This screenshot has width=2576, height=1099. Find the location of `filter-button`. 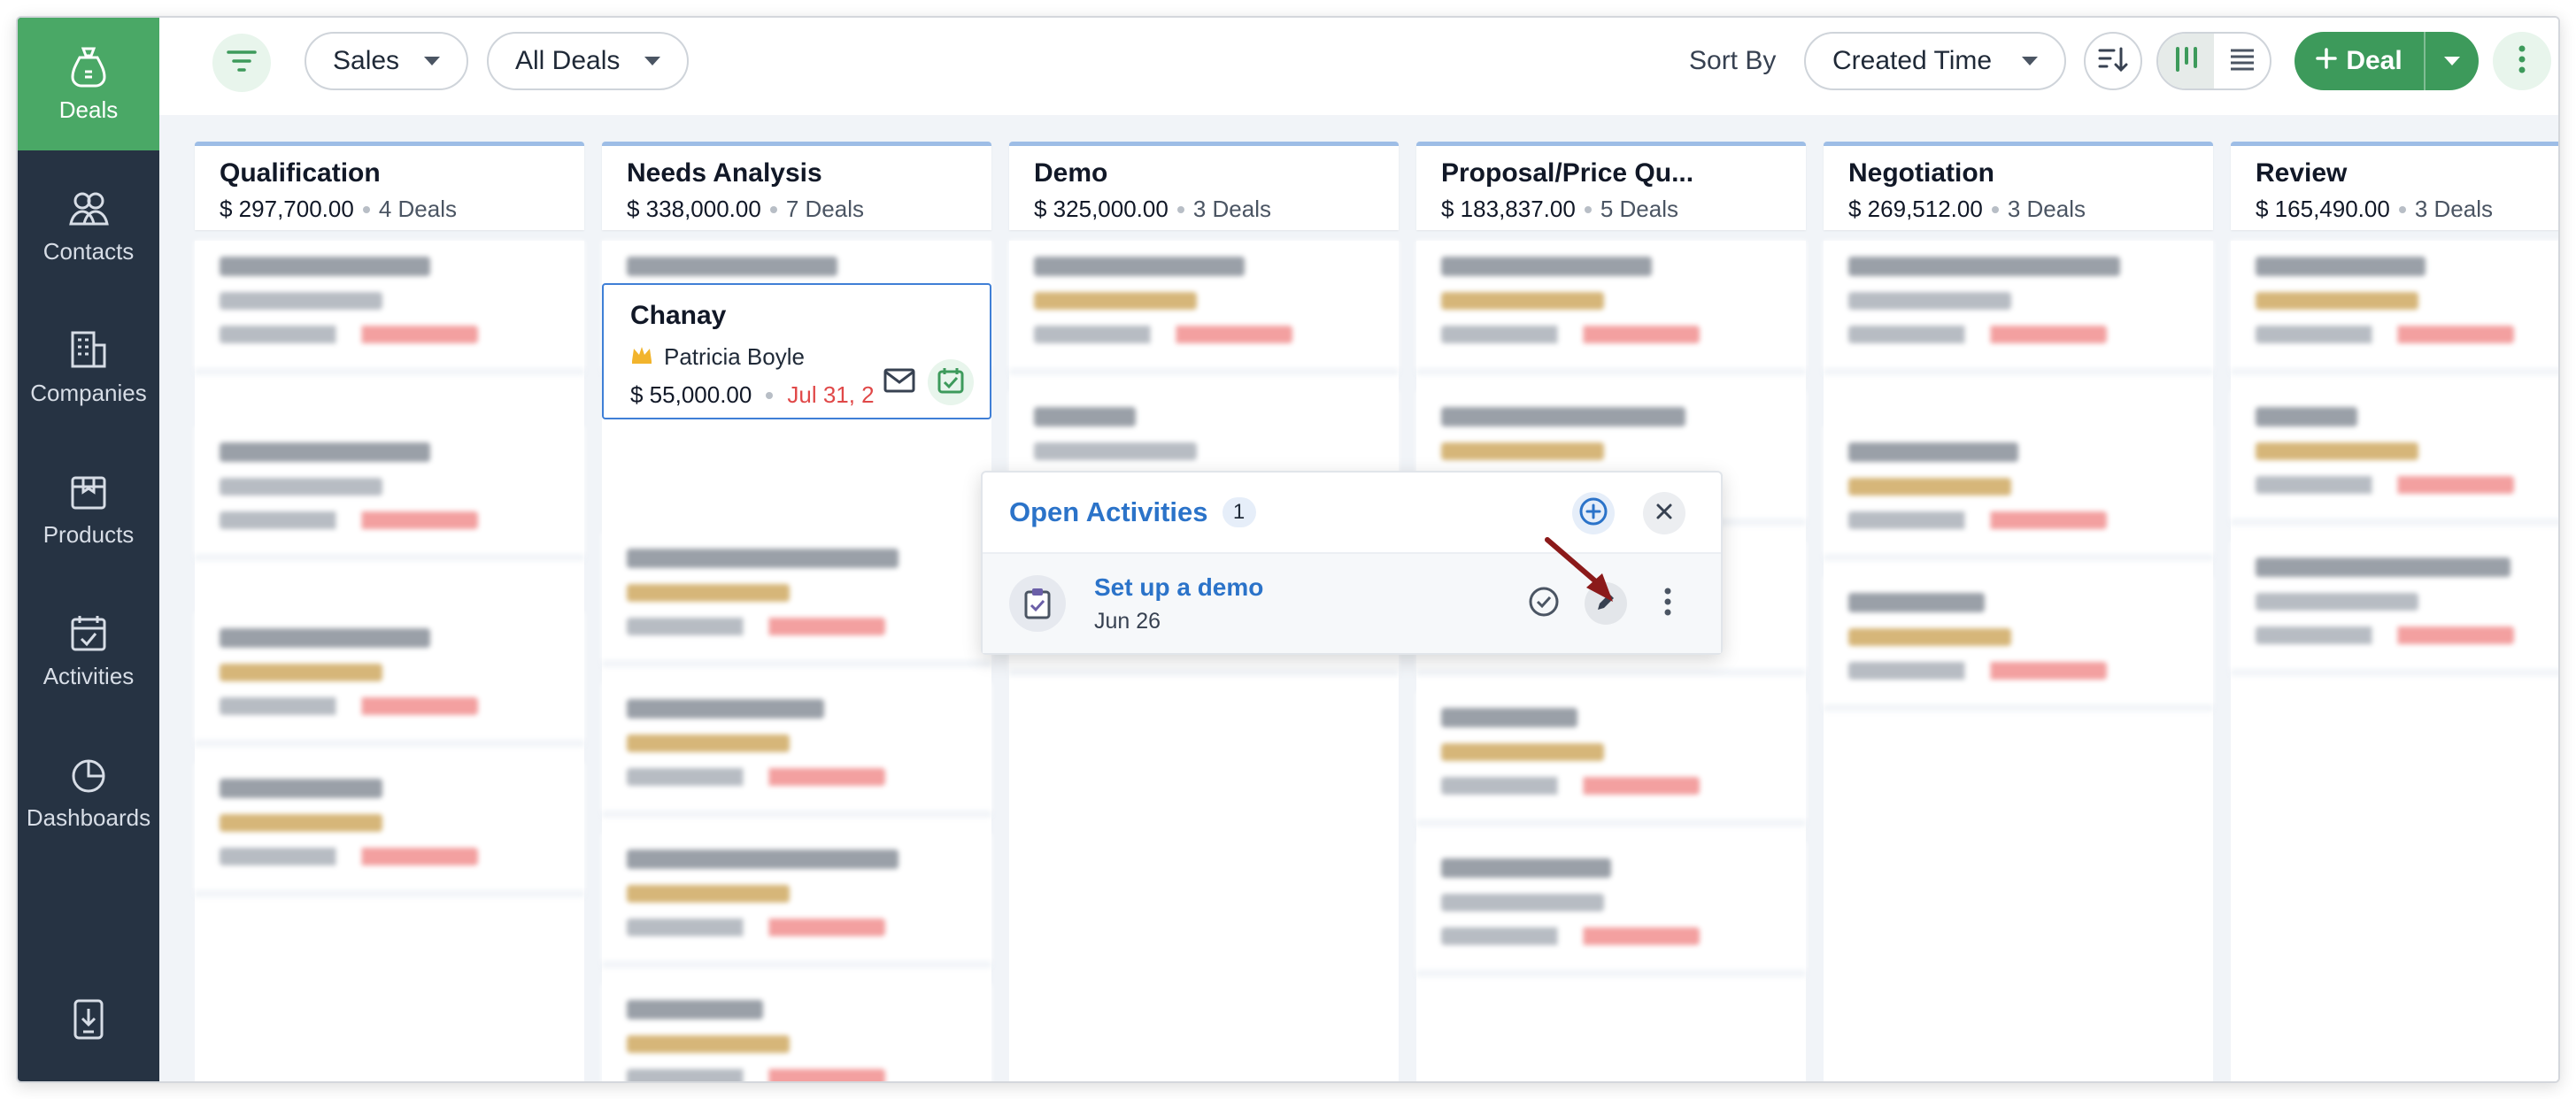

filter-button is located at coordinates (241, 63).